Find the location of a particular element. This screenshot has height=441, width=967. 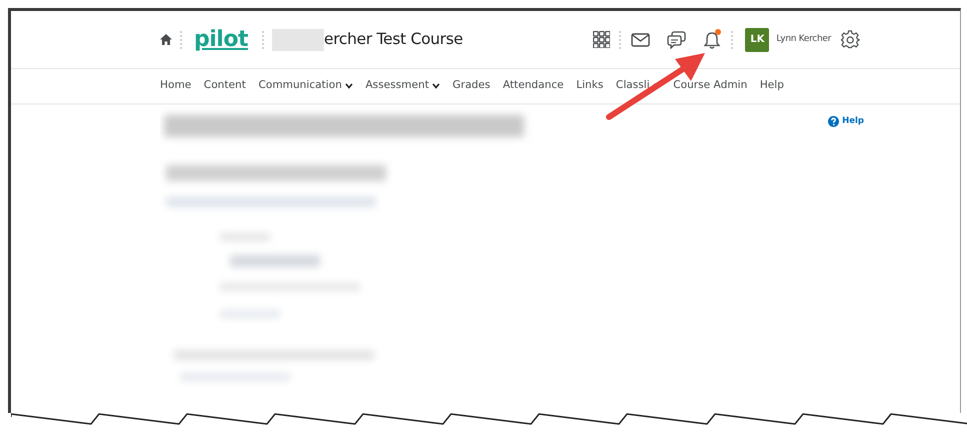

help-icon is located at coordinates (834, 121).